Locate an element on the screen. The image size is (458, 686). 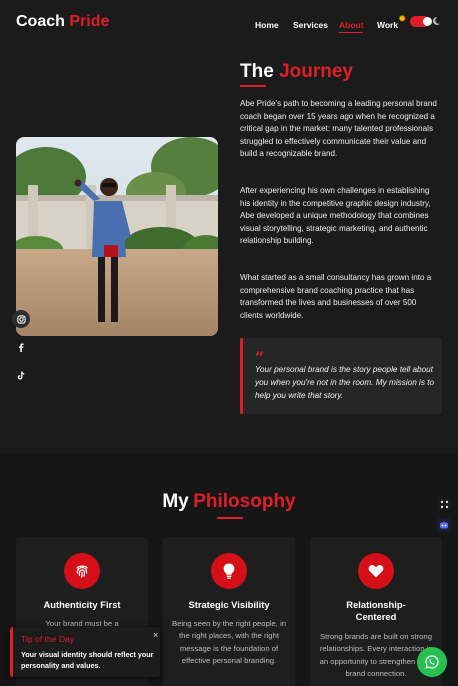
whatsapp-button is located at coordinates (432, 662).